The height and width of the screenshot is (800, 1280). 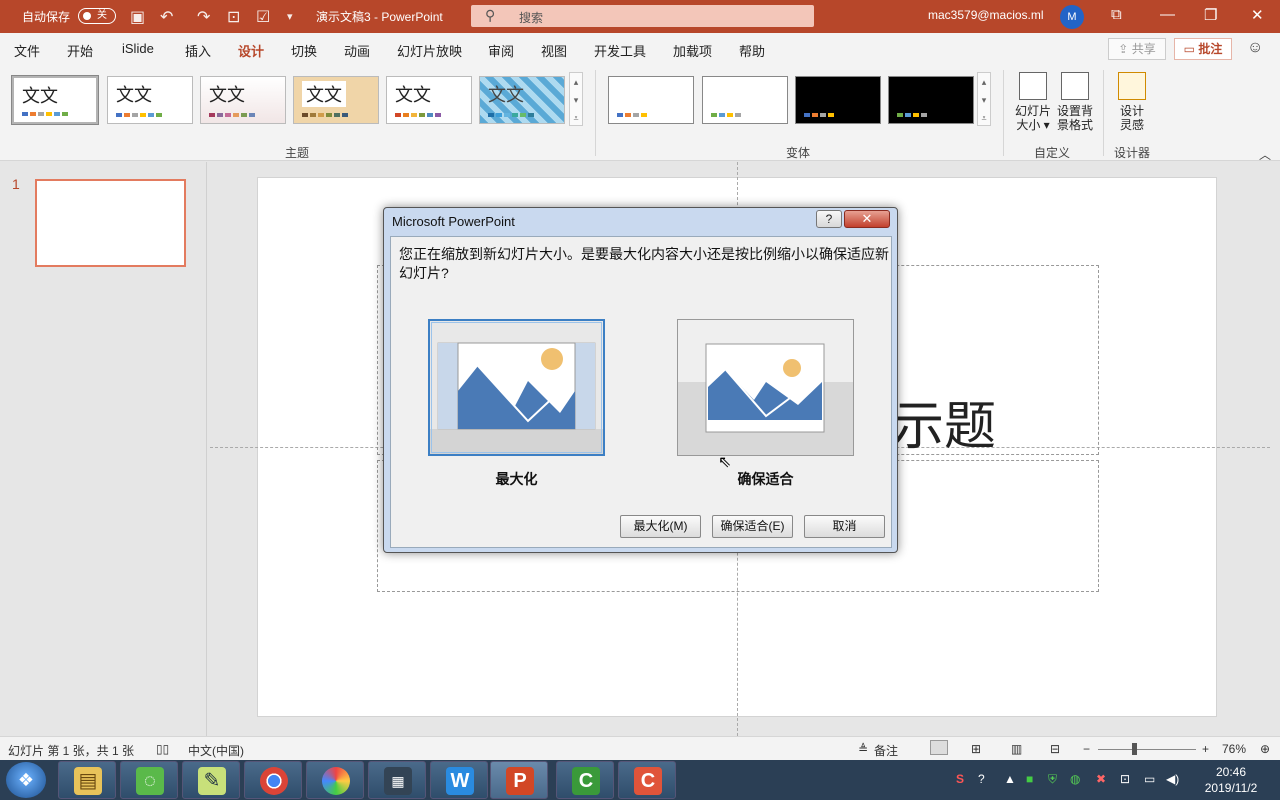 What do you see at coordinates (519, 780) in the screenshot?
I see `taskbar-powerpoint: P` at bounding box center [519, 780].